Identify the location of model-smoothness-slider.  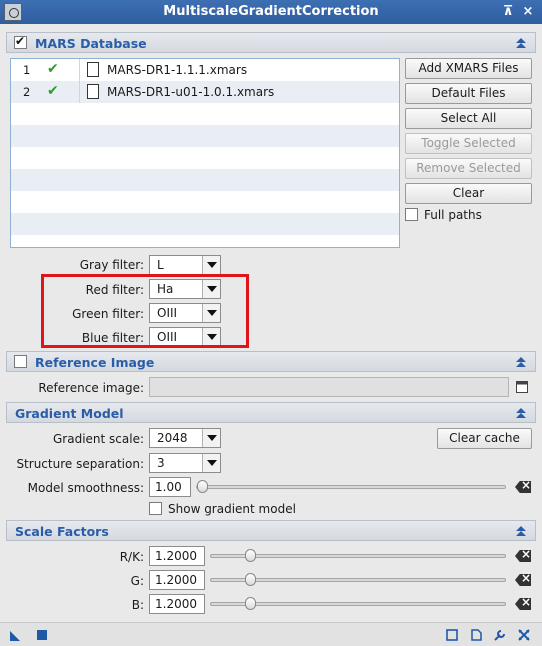
(351, 487).